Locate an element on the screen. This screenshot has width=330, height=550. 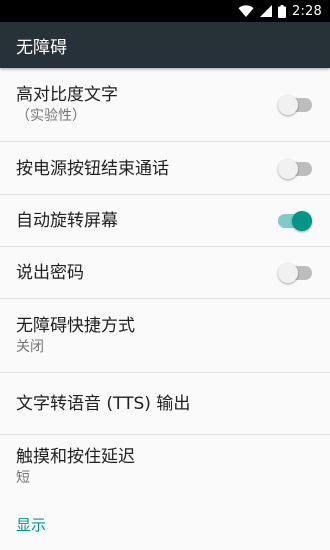
setting-high-contrast-text: 高对比度文字 （实验性） is located at coordinates (165, 105).